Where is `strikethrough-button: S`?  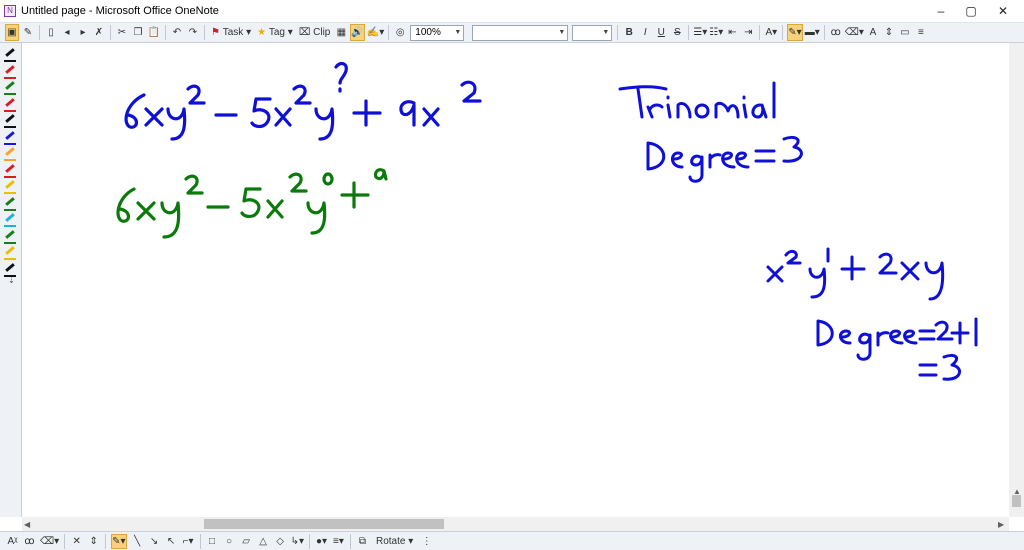
strikethrough-button: S is located at coordinates (677, 32).